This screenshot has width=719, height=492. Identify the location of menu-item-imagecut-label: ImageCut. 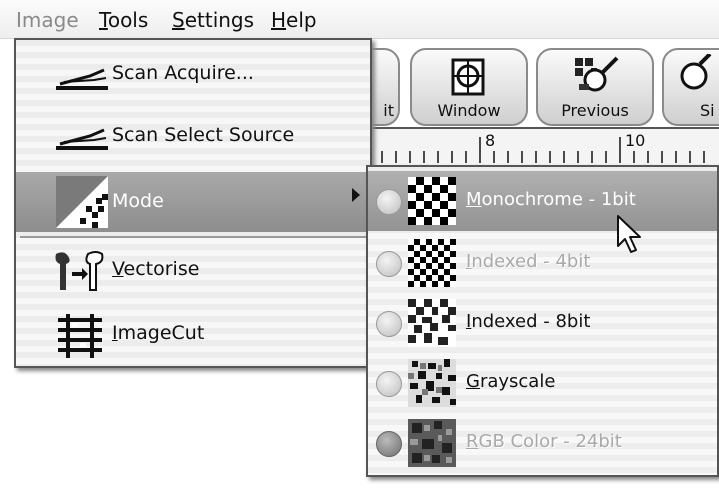
(158, 333).